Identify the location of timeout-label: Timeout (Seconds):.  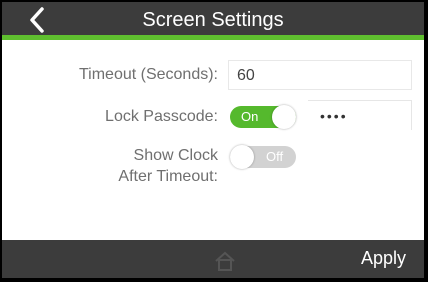
(148, 74).